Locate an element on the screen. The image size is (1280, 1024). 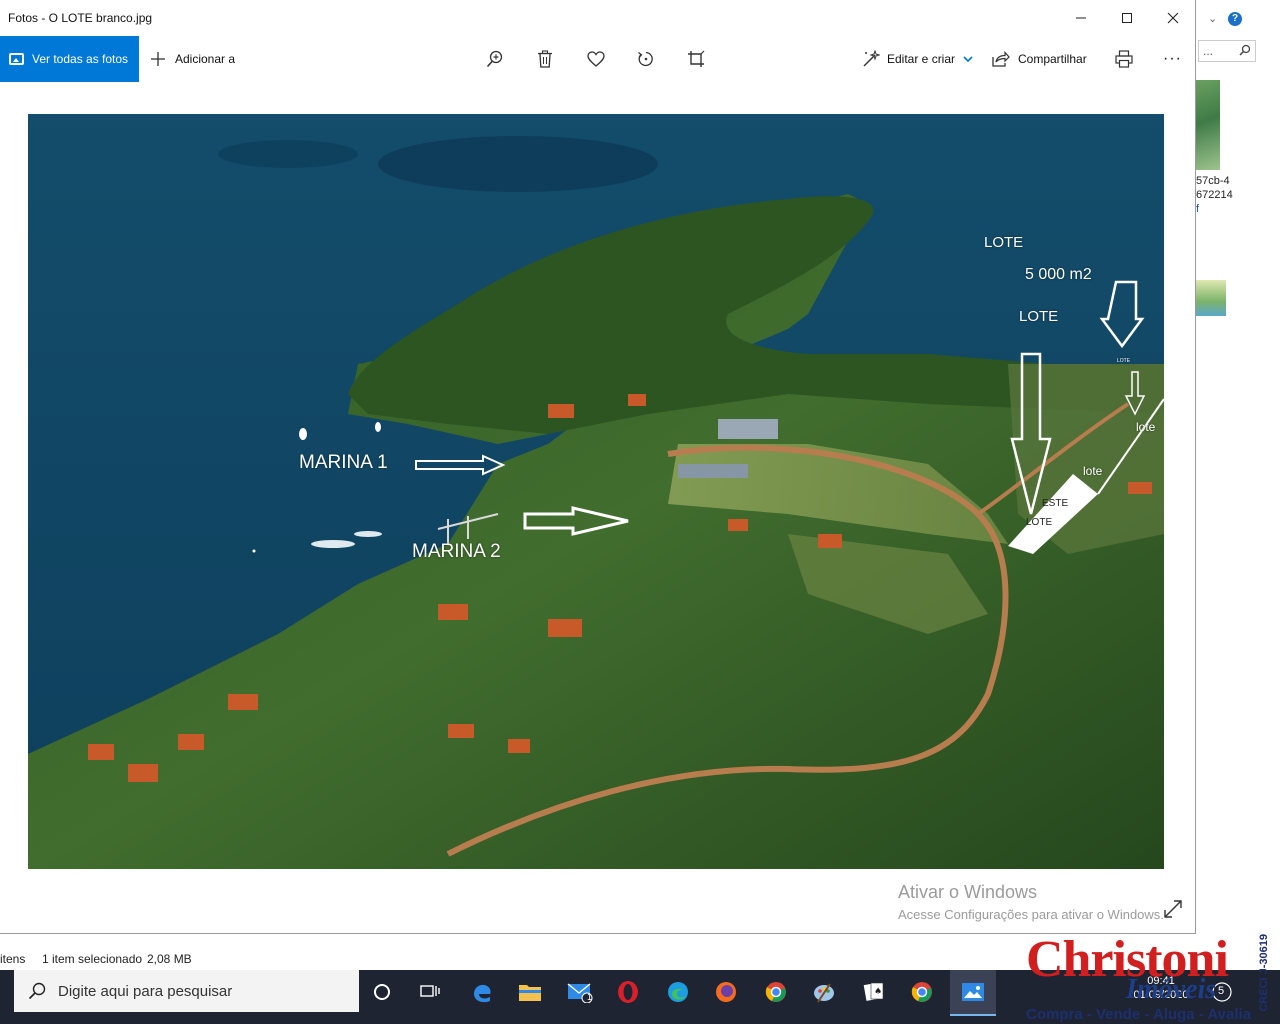
full-screen-icon is located at coordinates (1173, 909).